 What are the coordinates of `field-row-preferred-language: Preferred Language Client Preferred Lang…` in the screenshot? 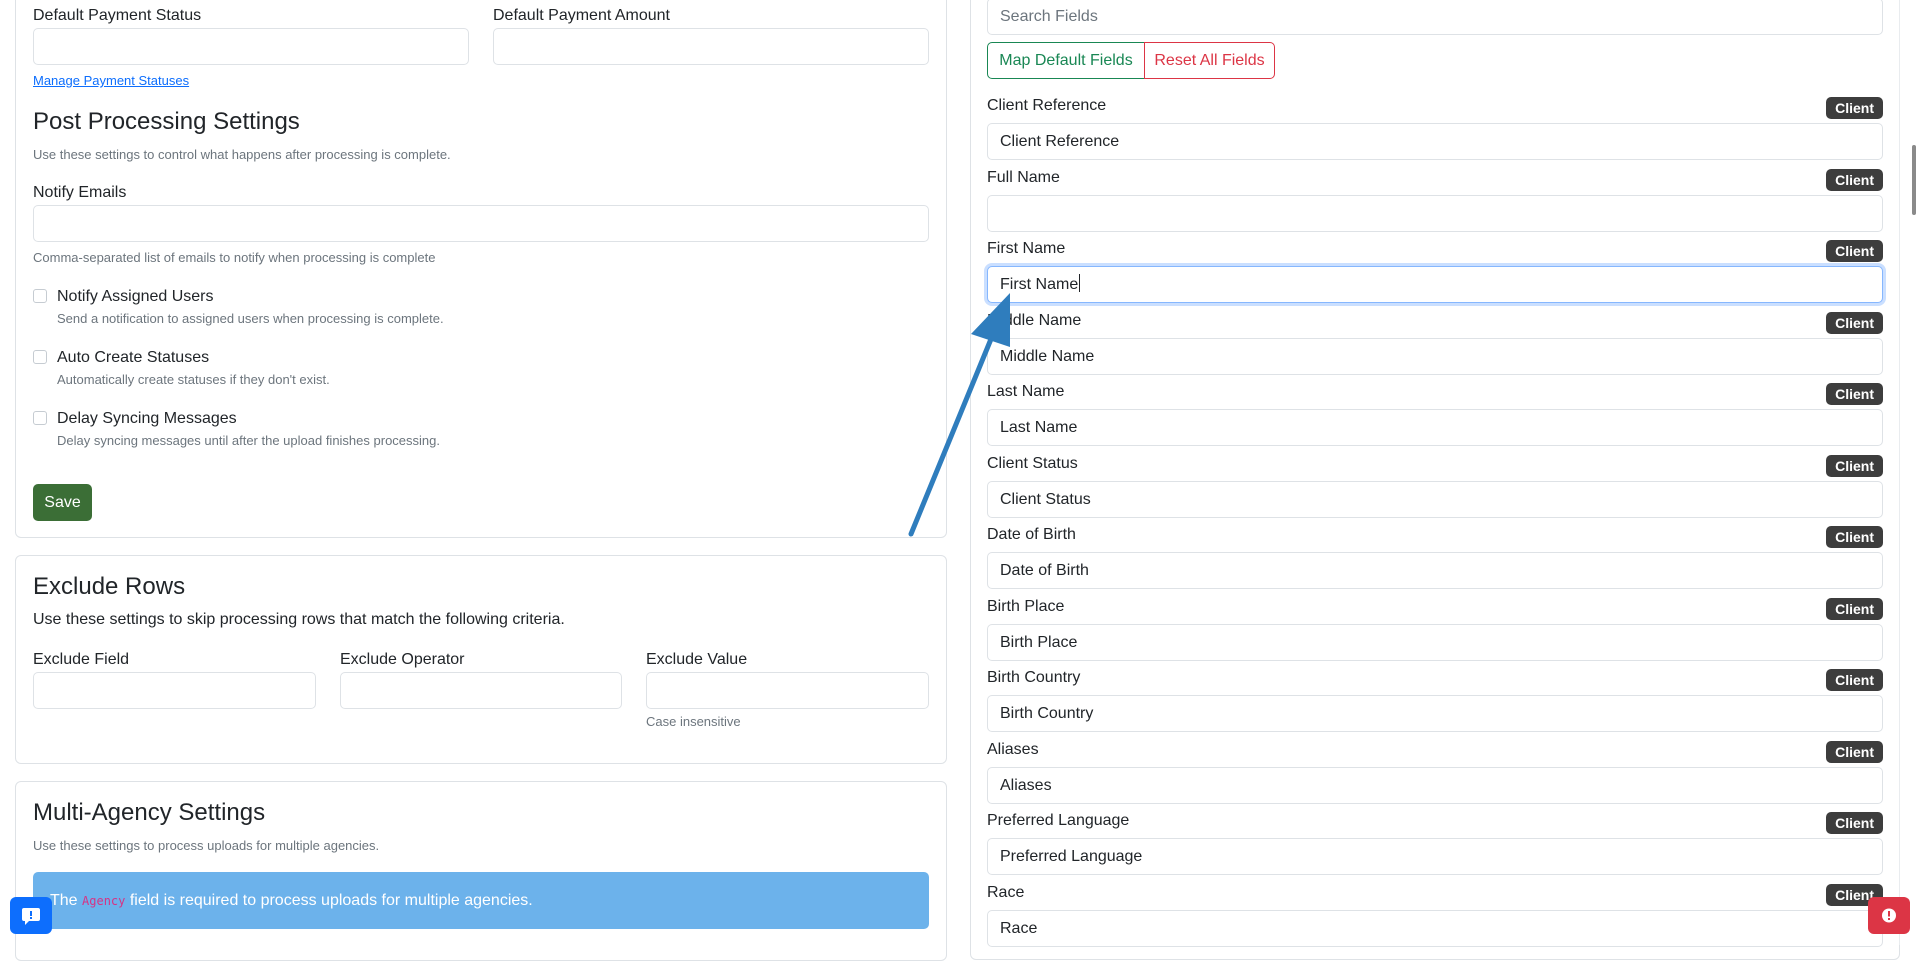 It's located at (1435, 844).